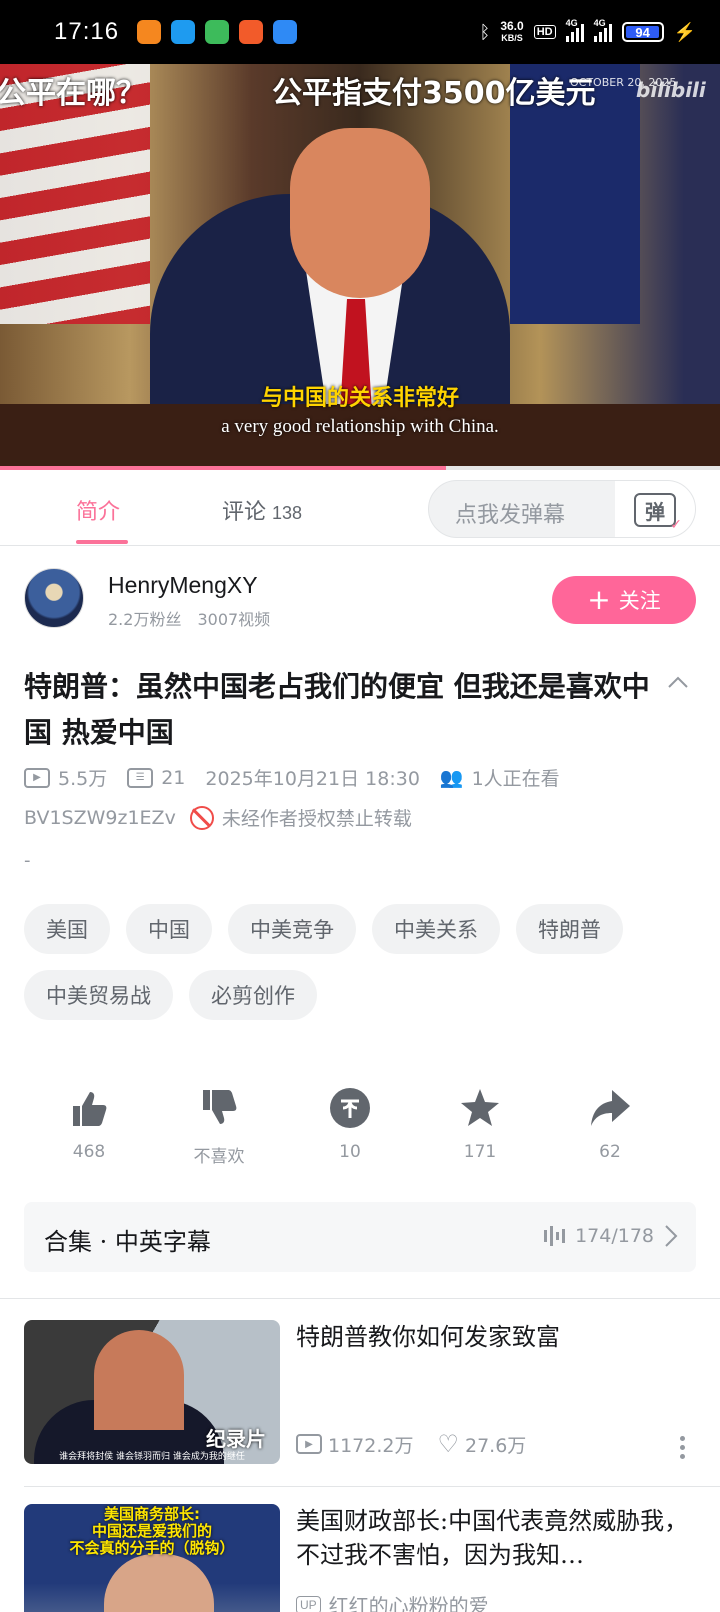 The width and height of the screenshot is (720, 1612). What do you see at coordinates (236, 1439) in the screenshot?
I see `thumbnail-badge: 纪录片` at bounding box center [236, 1439].